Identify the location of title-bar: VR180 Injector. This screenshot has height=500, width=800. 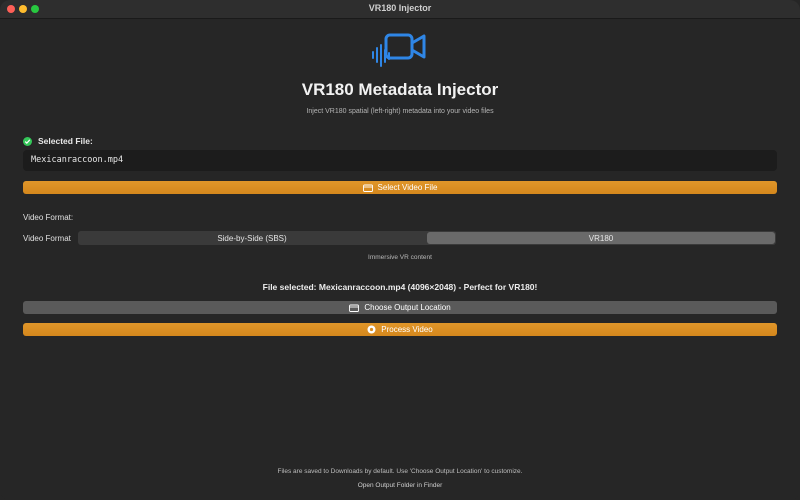
(400, 9).